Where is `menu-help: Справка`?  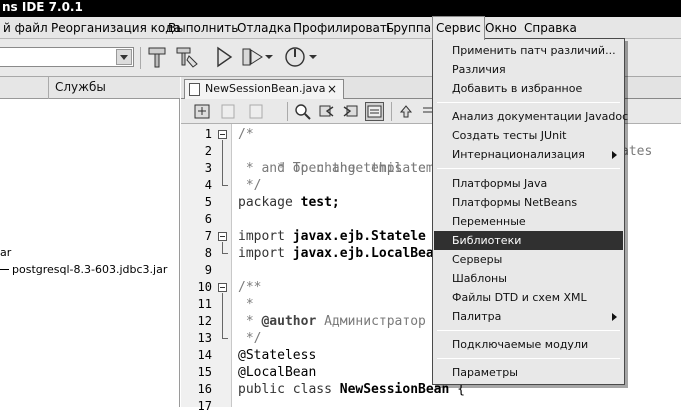 menu-help: Справка is located at coordinates (550, 28).